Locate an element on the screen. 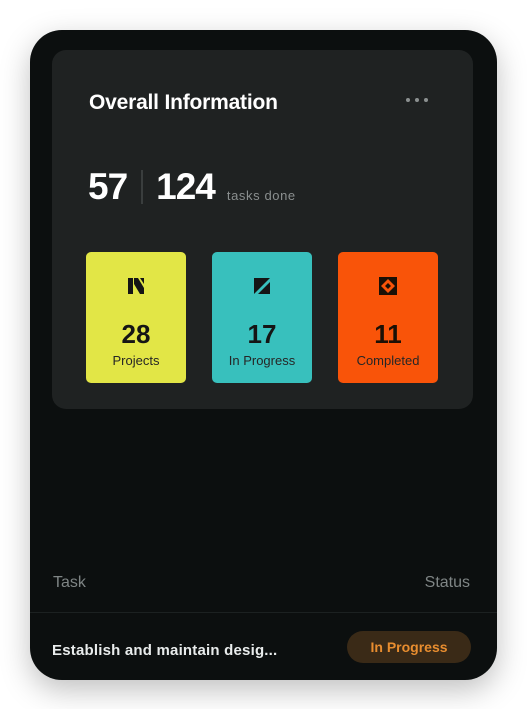 The image size is (527, 709). task-column-header: Task is located at coordinates (69, 582).